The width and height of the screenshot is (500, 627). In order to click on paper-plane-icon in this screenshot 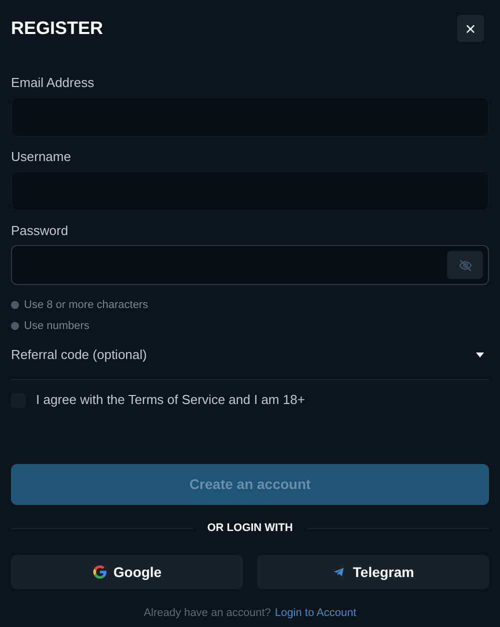, I will do `click(339, 572)`.